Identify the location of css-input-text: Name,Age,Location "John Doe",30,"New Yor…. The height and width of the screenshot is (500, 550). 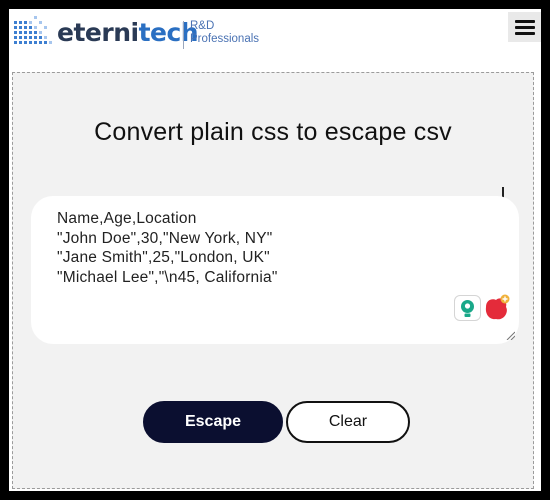
(167, 248).